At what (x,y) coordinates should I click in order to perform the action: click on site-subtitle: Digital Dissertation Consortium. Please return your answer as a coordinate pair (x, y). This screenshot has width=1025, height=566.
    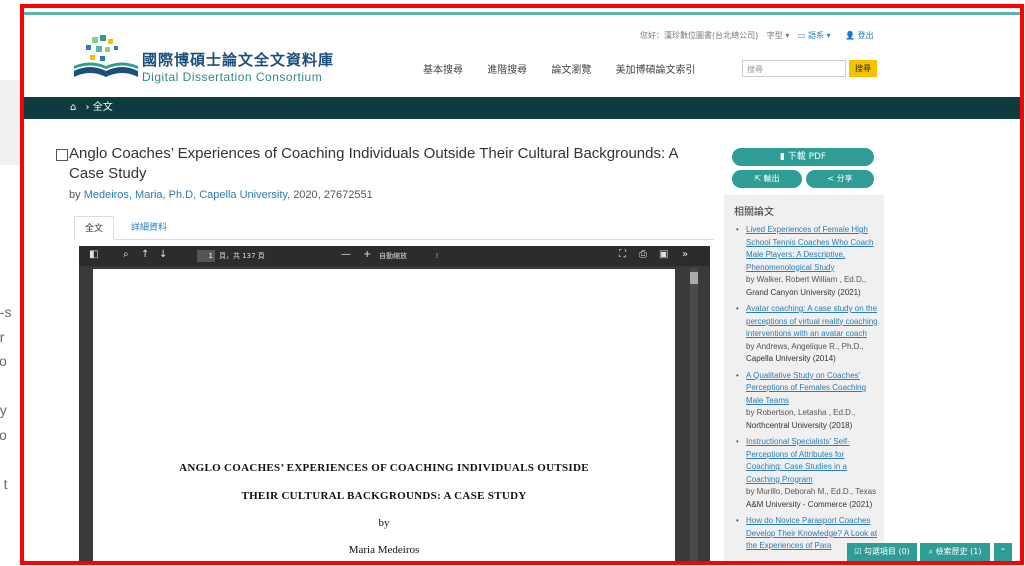
    Looking at the image, I should click on (232, 77).